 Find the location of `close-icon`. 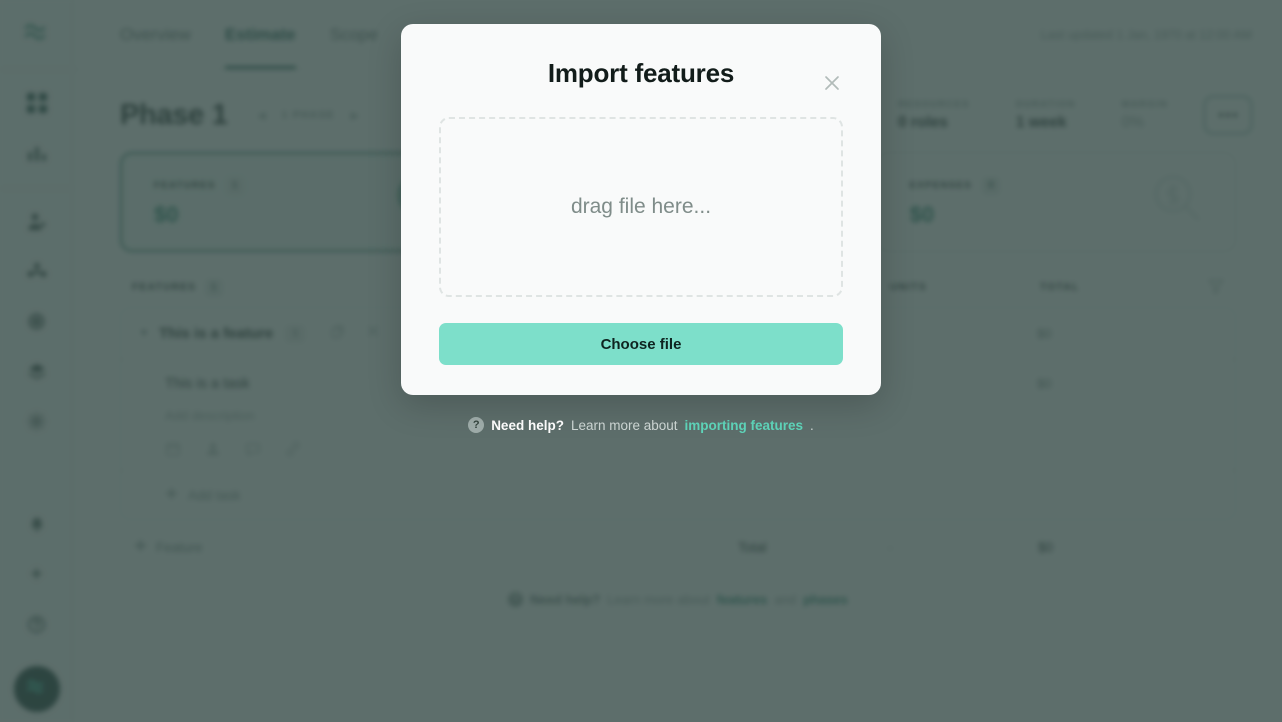

close-icon is located at coordinates (832, 85).